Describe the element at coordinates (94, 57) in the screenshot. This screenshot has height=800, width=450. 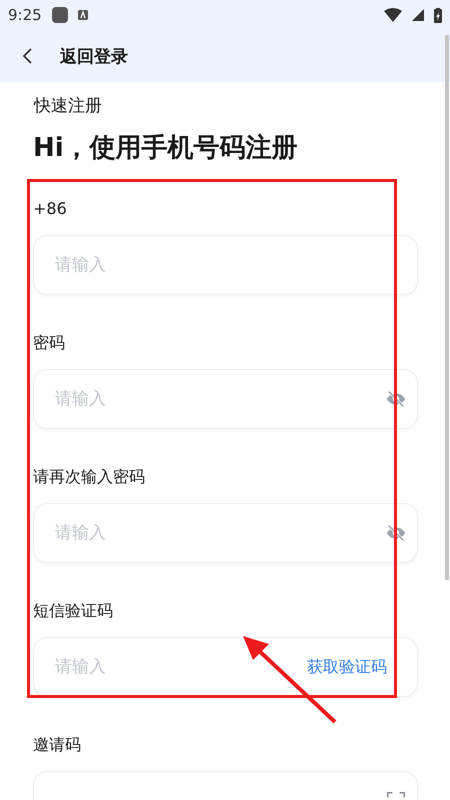
I see `nav-title: 返回登录` at that location.